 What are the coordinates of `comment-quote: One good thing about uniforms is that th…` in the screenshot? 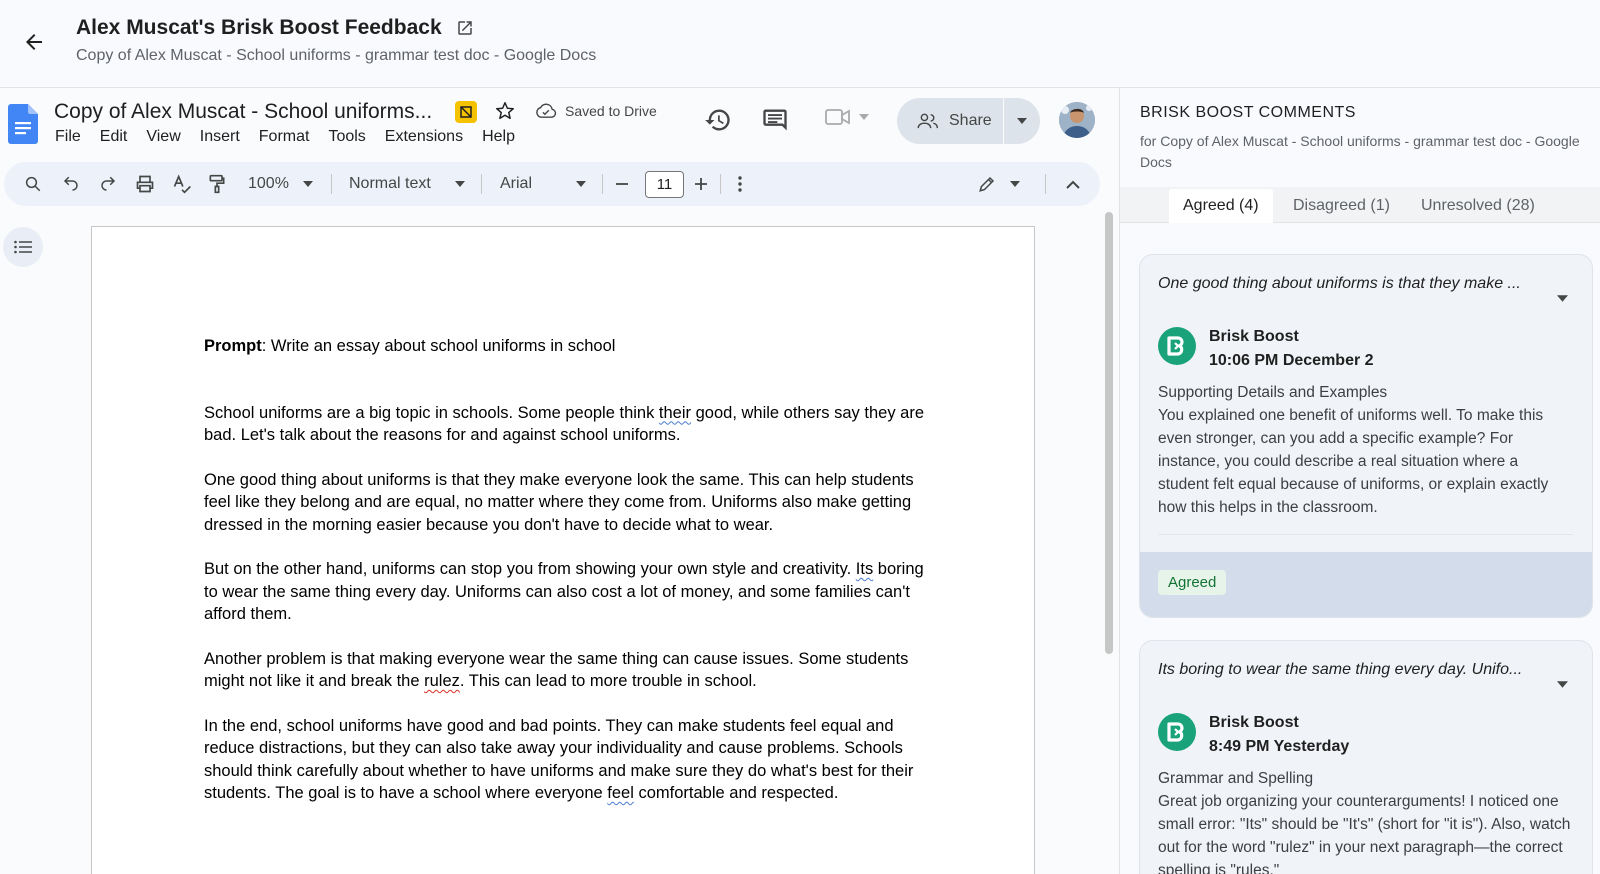 It's located at (1339, 283).